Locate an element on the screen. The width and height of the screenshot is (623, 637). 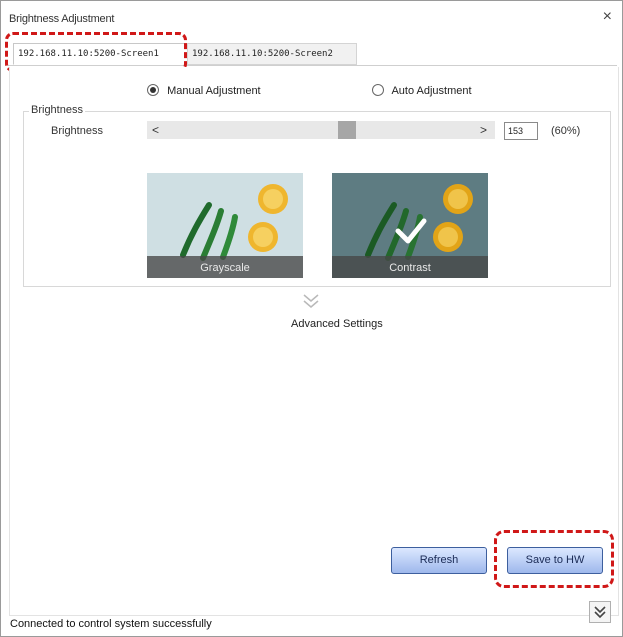
auto-label: Auto Adjustment is located at coordinates (431, 91).